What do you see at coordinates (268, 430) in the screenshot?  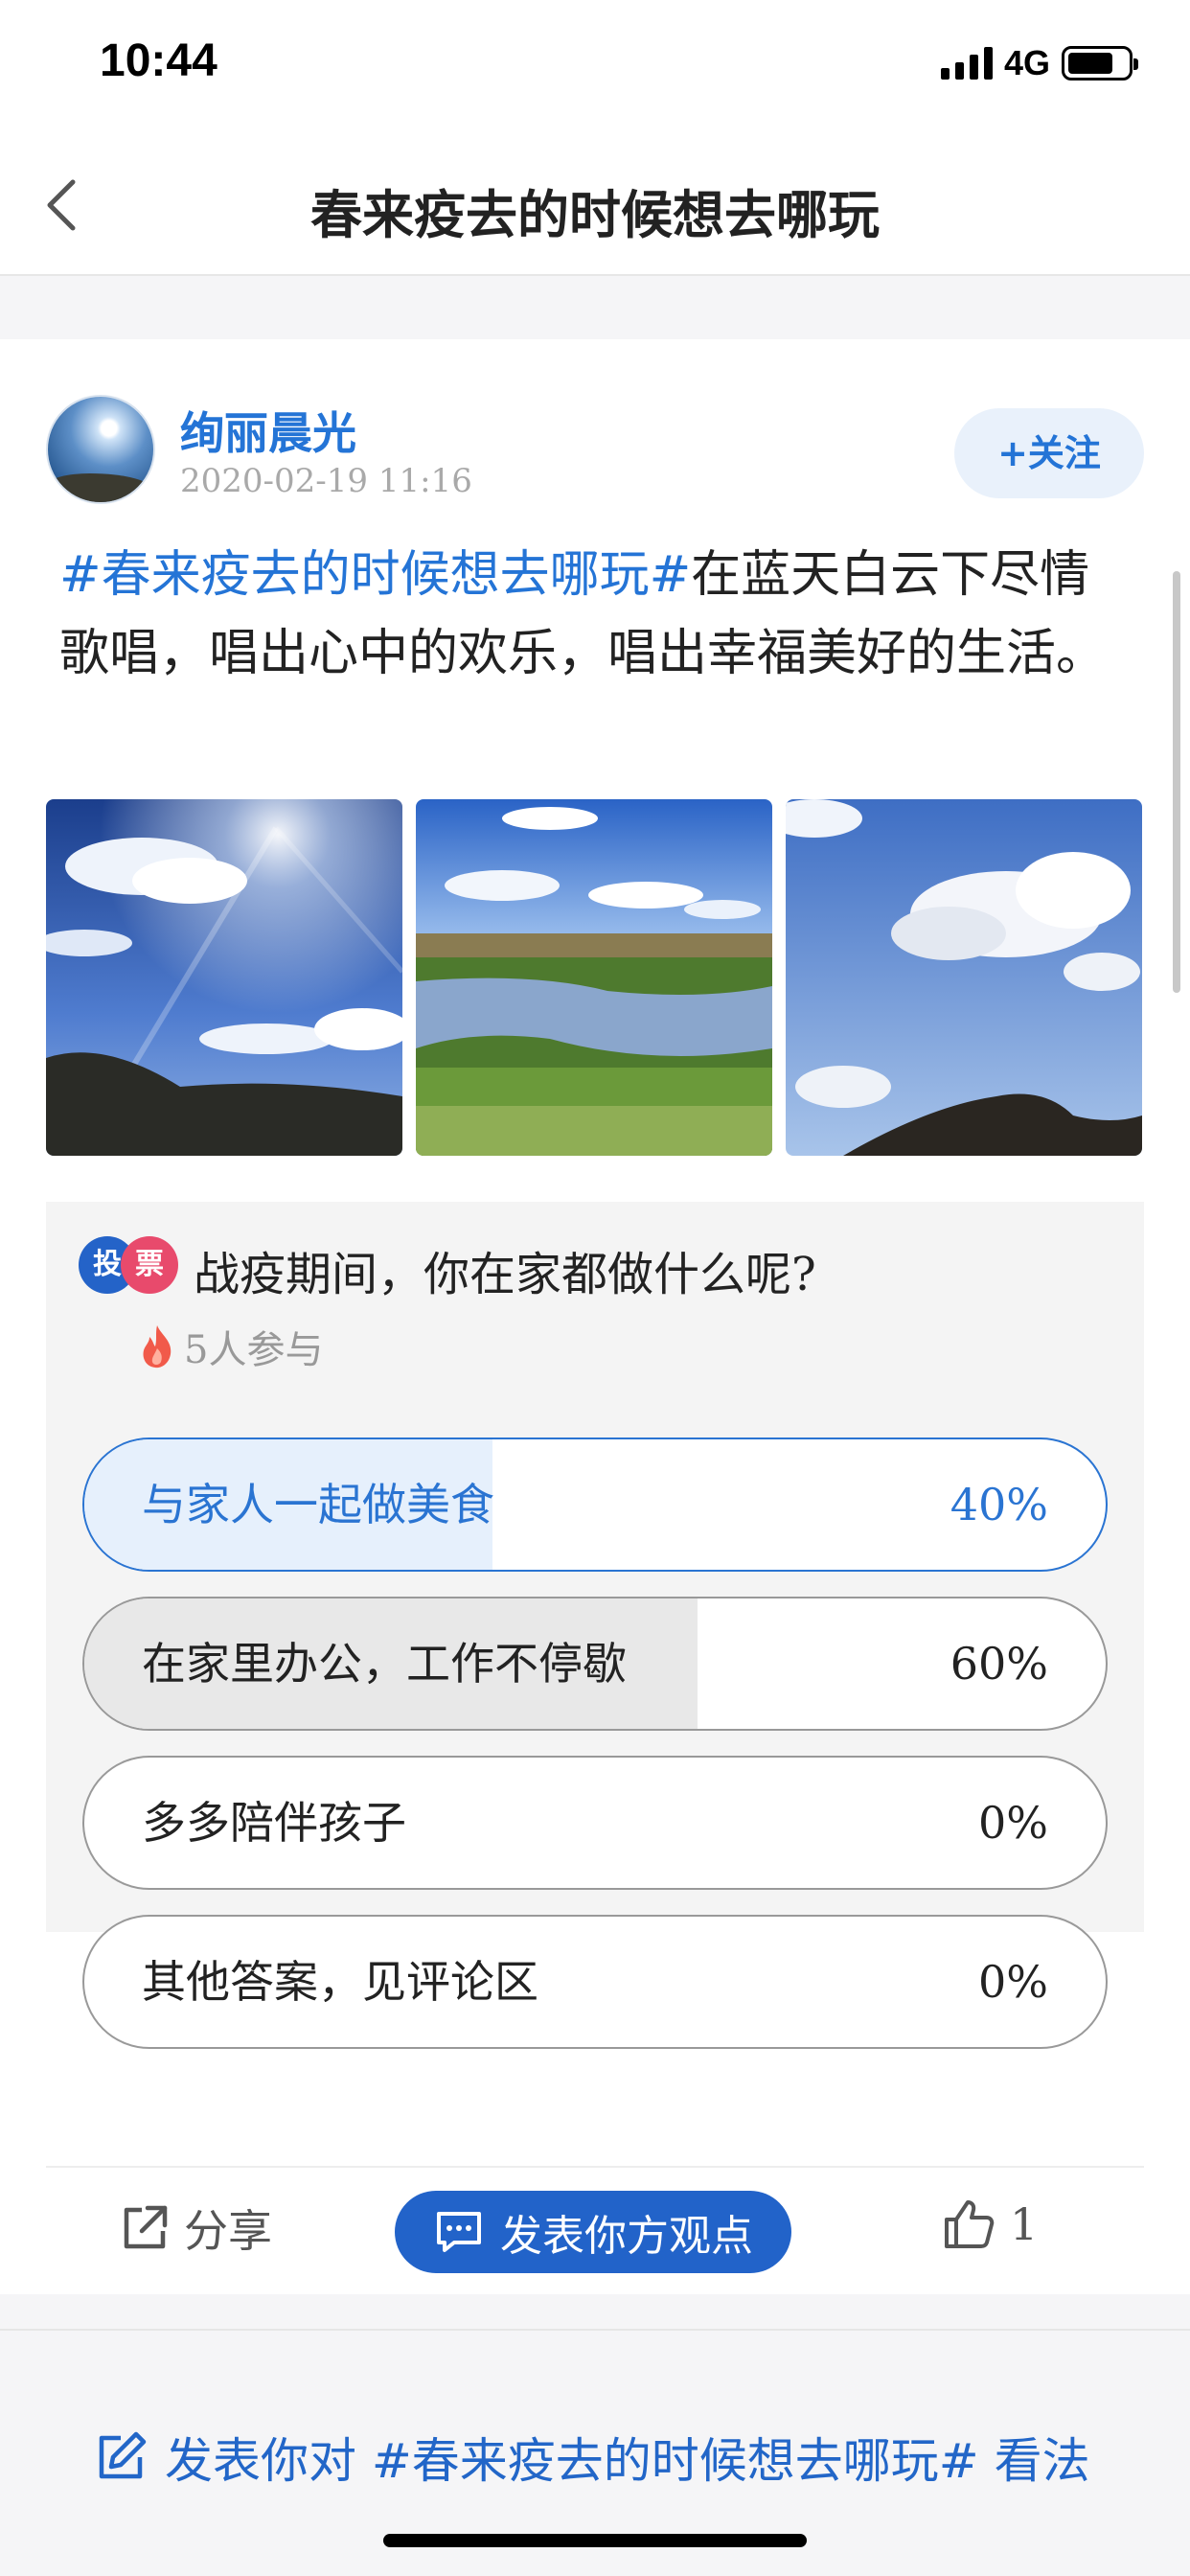 I see `author-name: 绚丽晨光` at bounding box center [268, 430].